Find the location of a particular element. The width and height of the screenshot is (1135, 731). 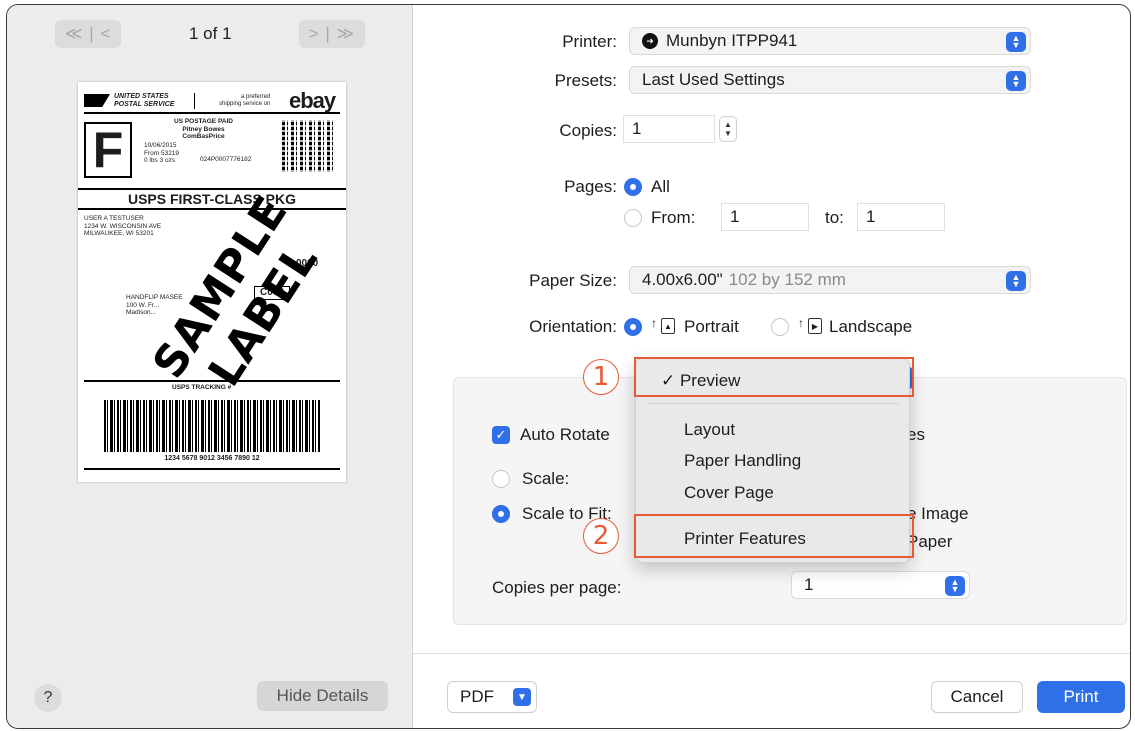

landscape-arrow-icon: ↑ is located at coordinates (801, 323).